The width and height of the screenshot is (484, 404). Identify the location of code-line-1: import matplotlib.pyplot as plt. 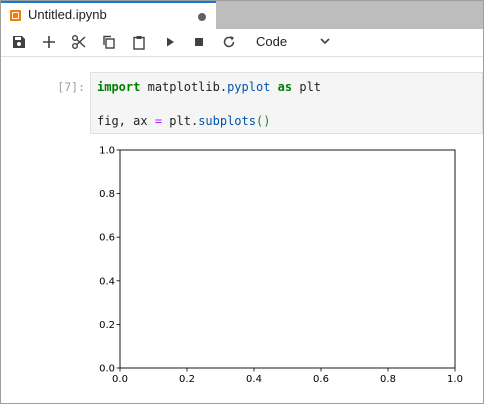
(209, 87).